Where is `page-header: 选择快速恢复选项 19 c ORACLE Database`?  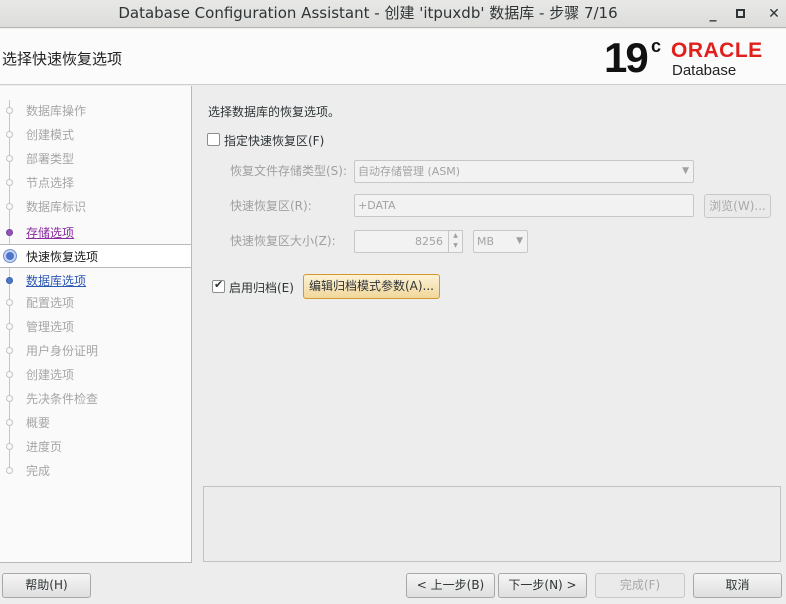
page-header: 选择快速恢复选项 19 c ORACLE Database is located at coordinates (393, 57).